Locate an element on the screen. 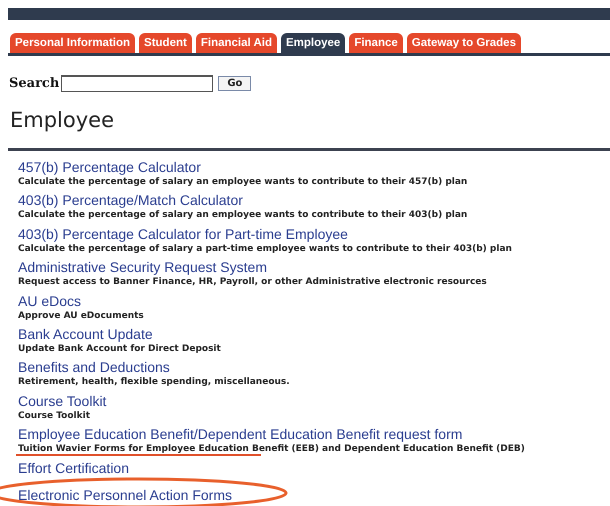  menu-link: Benefits and Deductions is located at coordinates (94, 367).